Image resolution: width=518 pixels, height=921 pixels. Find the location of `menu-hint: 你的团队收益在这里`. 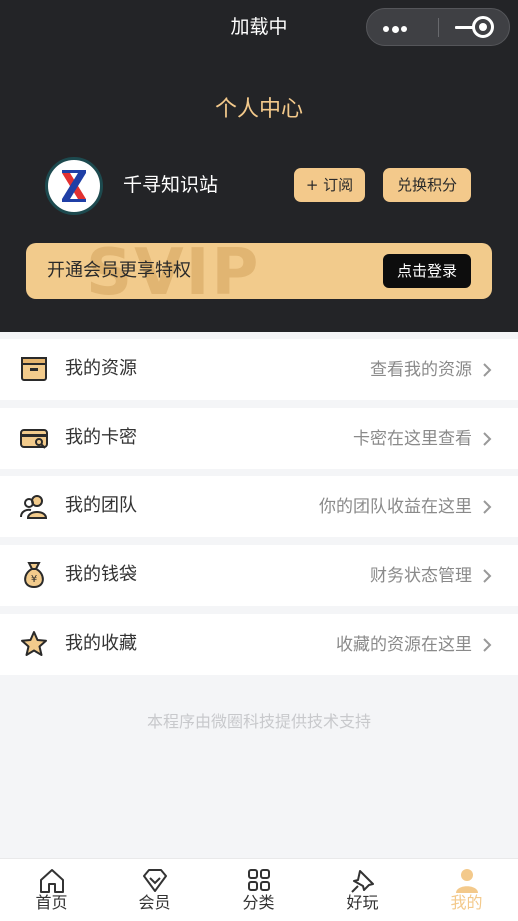

menu-hint: 你的团队收益在这里 is located at coordinates (395, 507).